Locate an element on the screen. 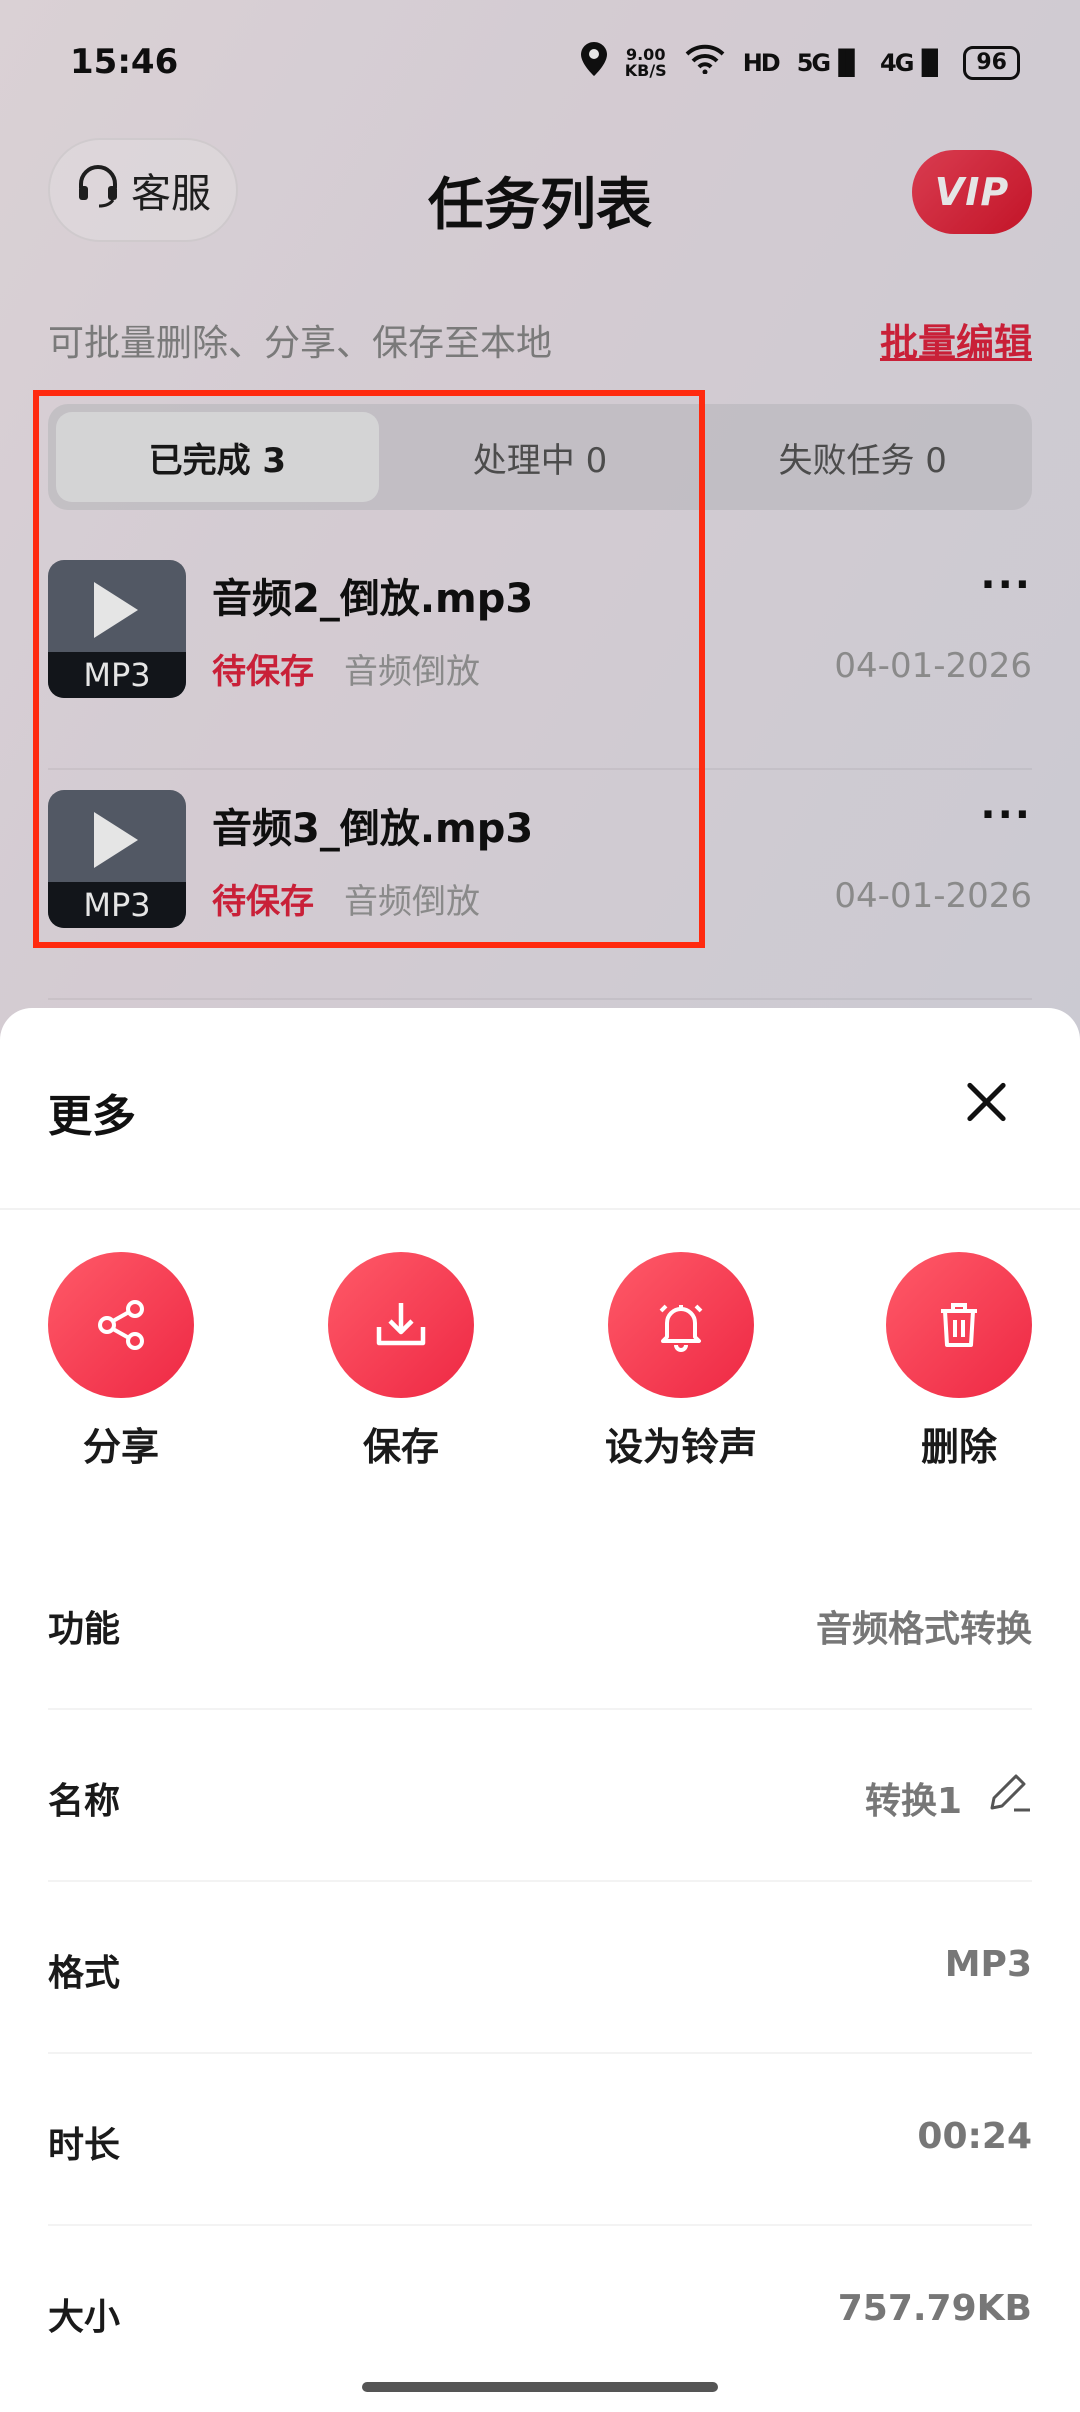 This screenshot has height=2412, width=1080. delete-label: 删除 is located at coordinates (958, 1447).